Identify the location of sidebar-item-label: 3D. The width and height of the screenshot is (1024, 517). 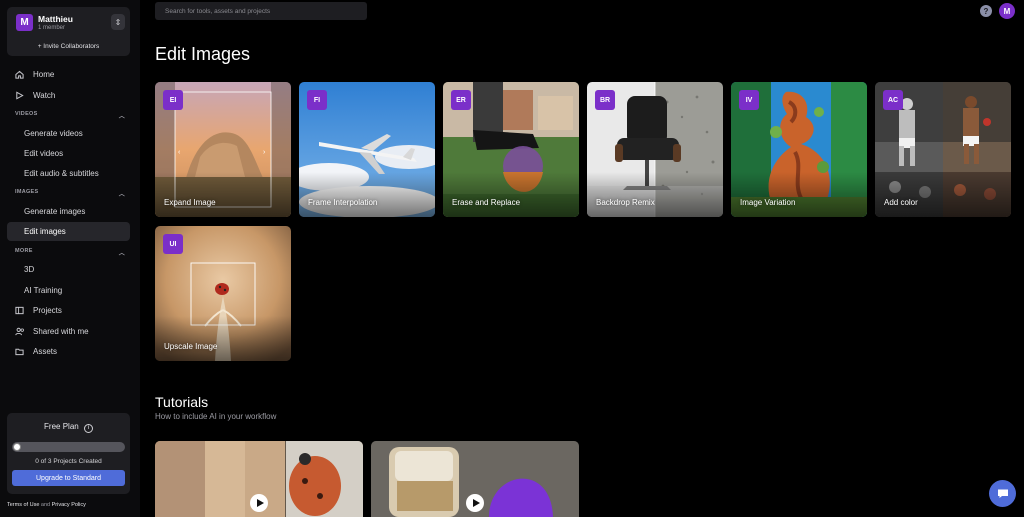
(29, 269).